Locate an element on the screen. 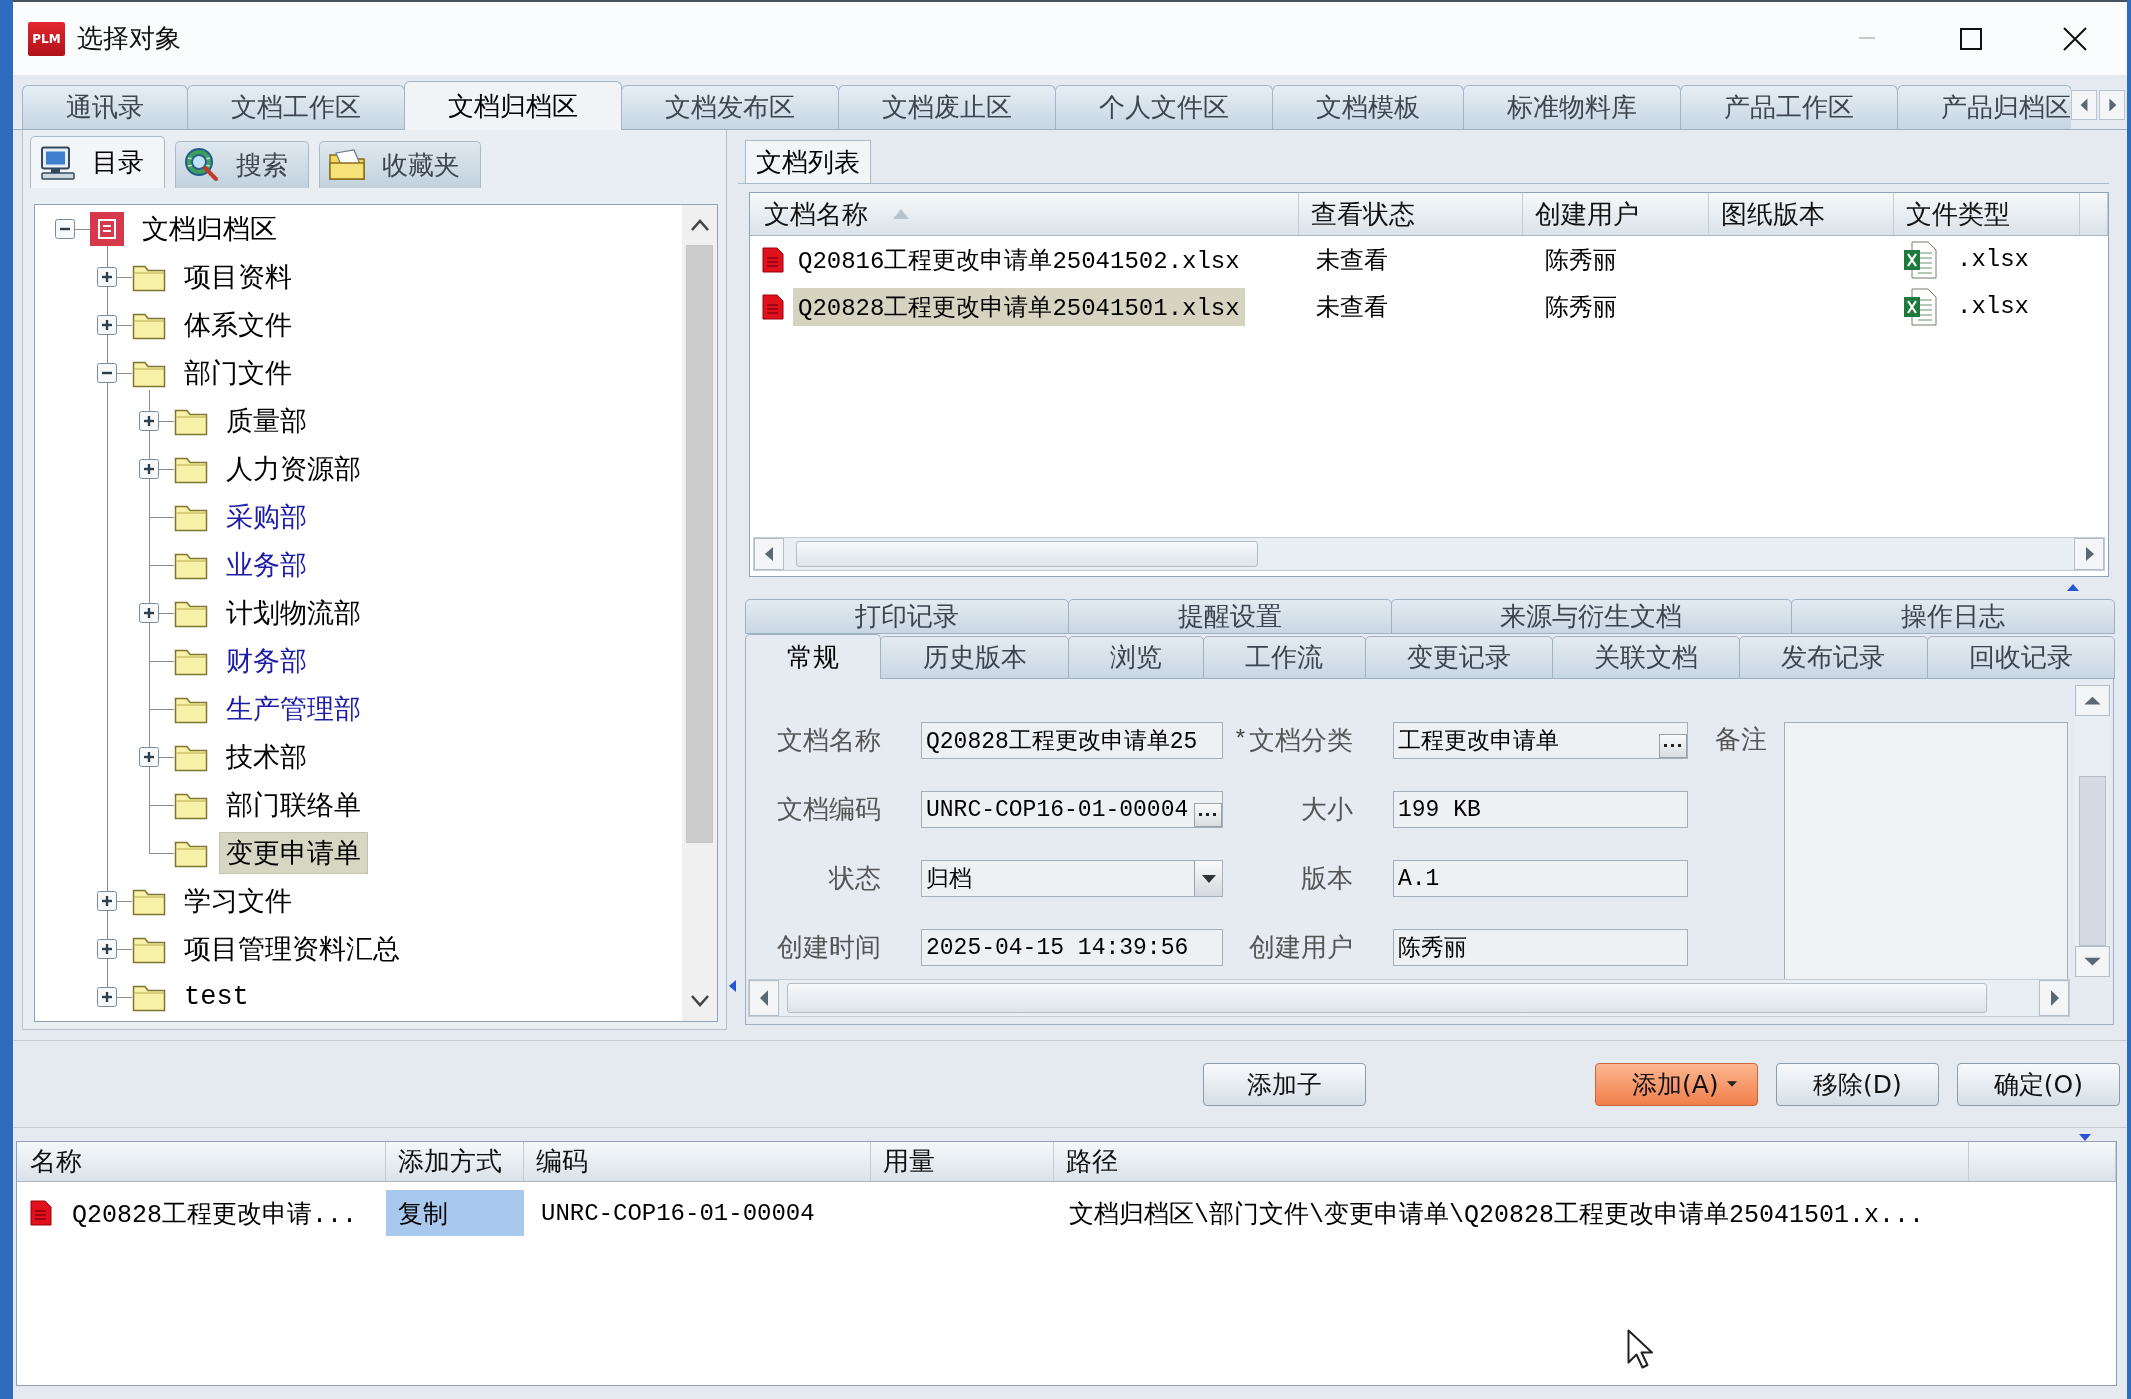  tree-item: 业务部 is located at coordinates (266, 565).